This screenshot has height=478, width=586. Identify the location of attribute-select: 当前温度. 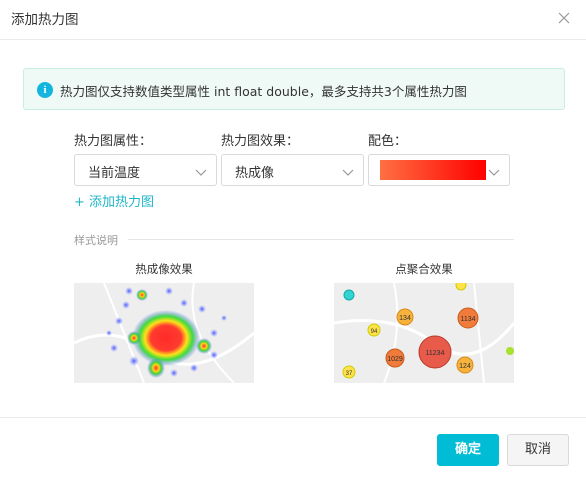
(145, 170).